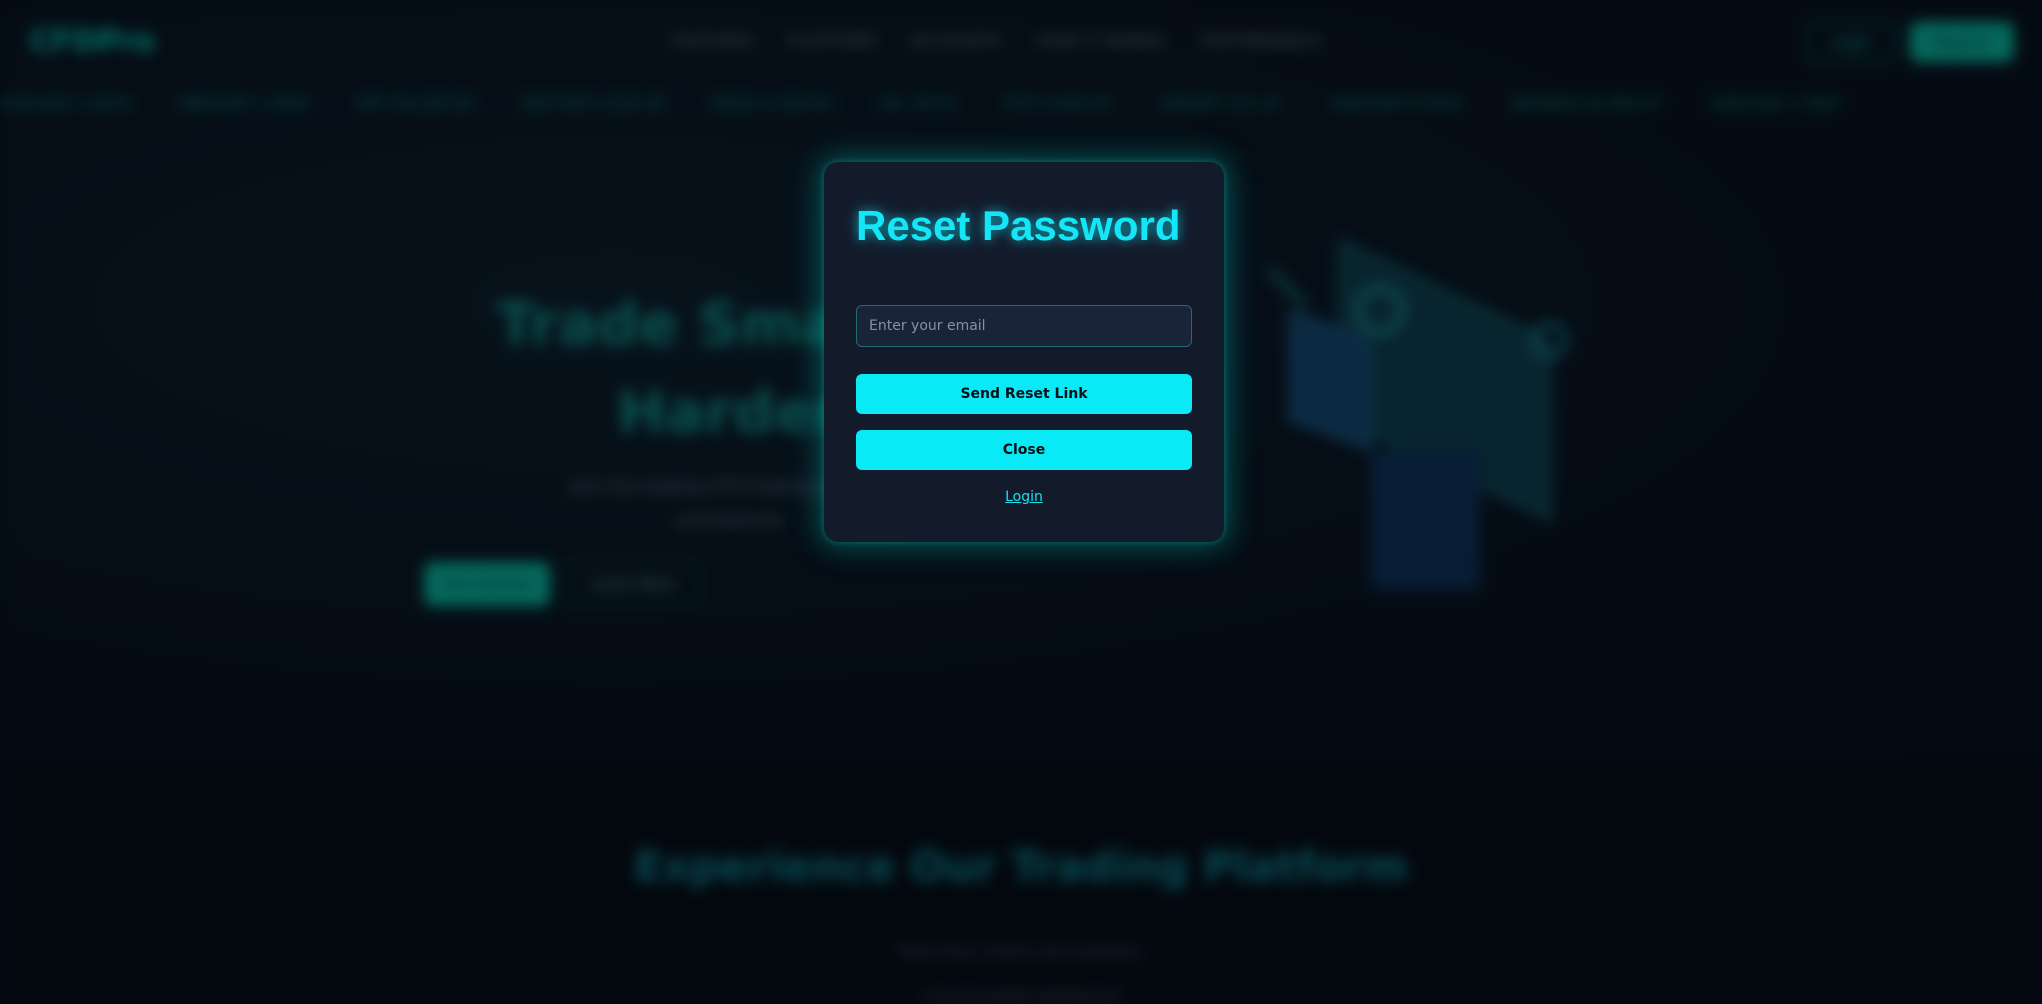 The height and width of the screenshot is (1004, 2042). I want to click on ticker-item: GBP/USD 1.2650, so click(244, 104).